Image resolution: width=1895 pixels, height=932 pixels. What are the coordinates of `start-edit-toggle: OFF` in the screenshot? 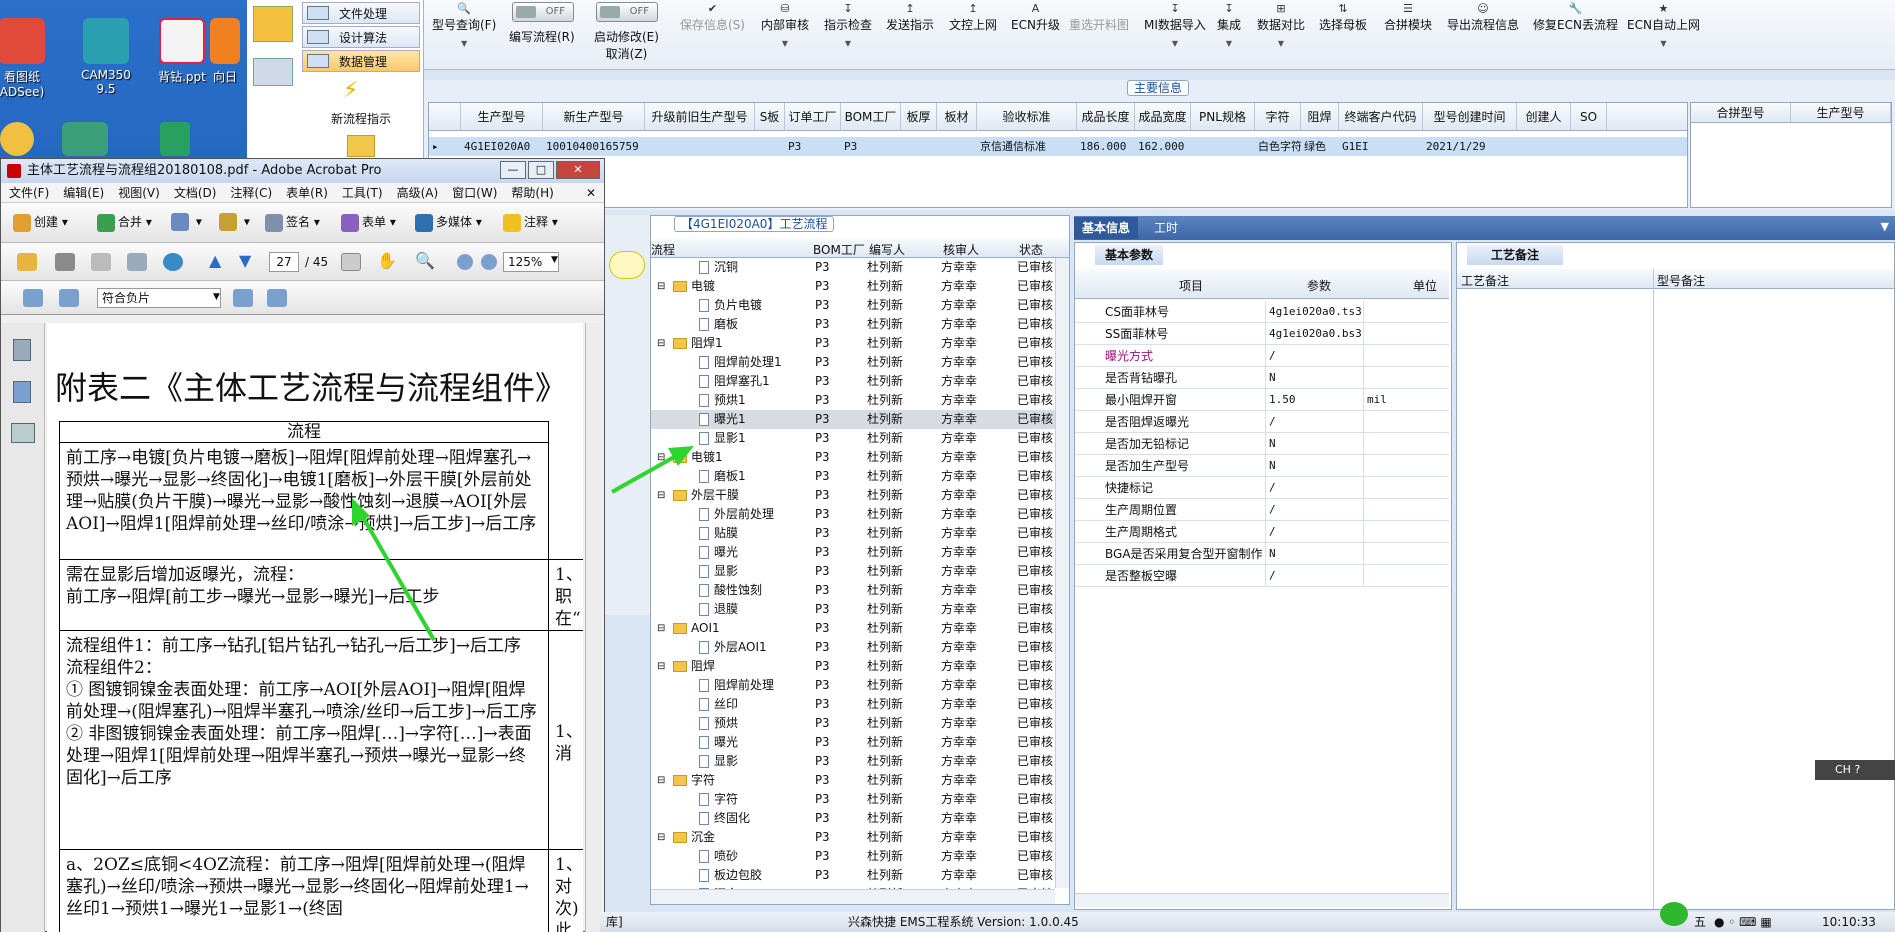 It's located at (627, 12).